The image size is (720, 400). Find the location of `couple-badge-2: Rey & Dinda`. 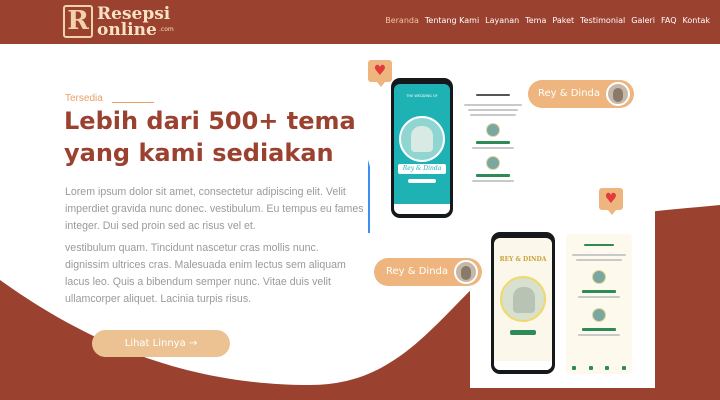

couple-badge-2: Rey & Dinda is located at coordinates (428, 272).